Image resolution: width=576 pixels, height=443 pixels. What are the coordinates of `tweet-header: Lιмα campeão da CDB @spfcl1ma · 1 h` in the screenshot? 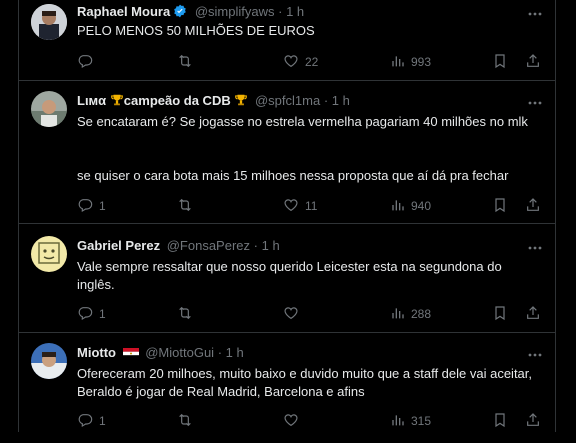 It's located at (213, 101).